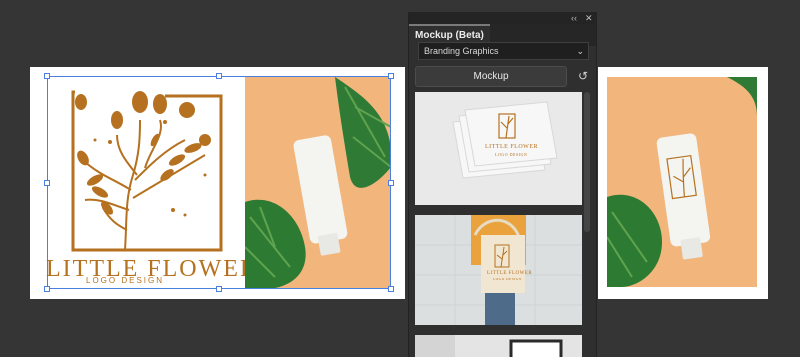 The height and width of the screenshot is (357, 800). Describe the element at coordinates (507, 279) in the screenshot. I see `tote-logo-subtitle: LOGO DESIGN` at that location.